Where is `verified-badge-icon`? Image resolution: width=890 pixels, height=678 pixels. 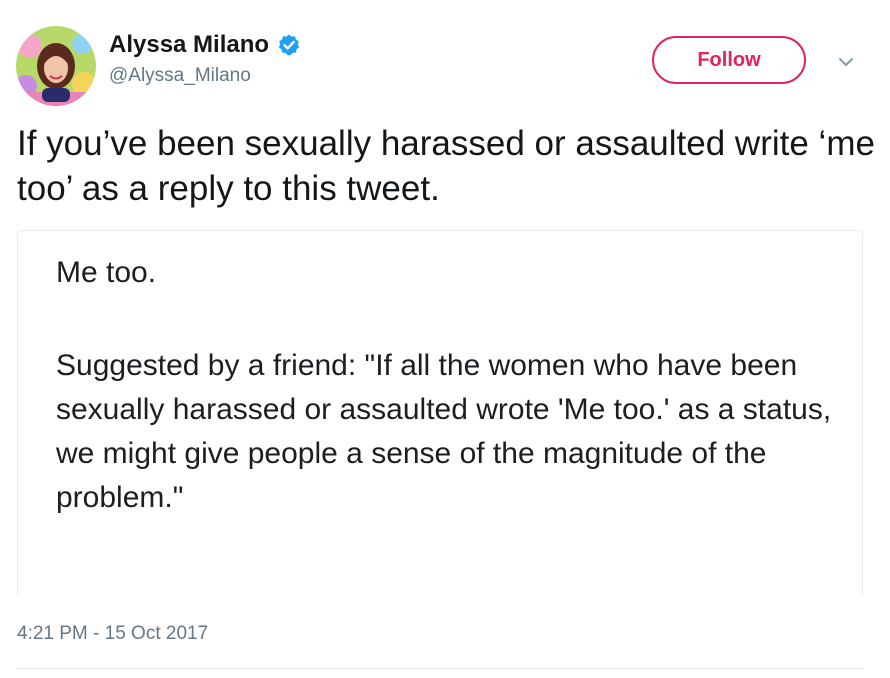 verified-badge-icon is located at coordinates (289, 45).